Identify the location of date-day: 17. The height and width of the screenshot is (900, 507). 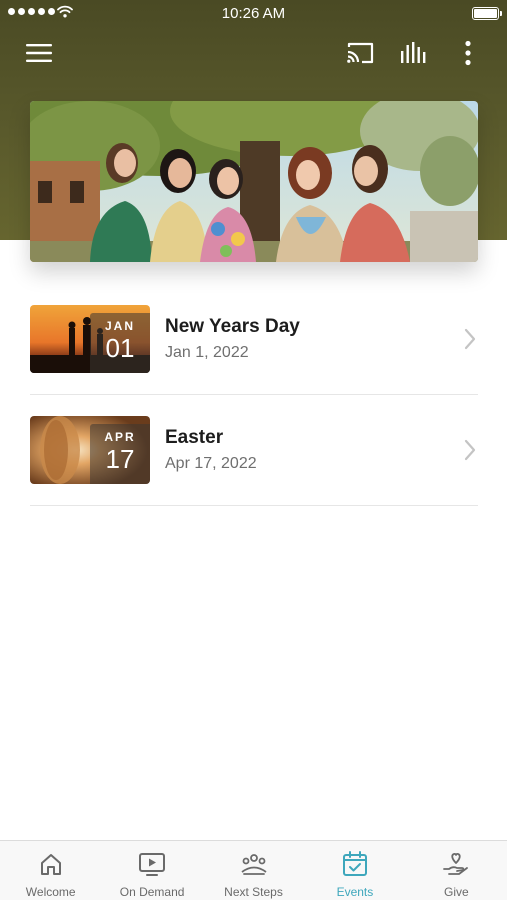
(120, 459).